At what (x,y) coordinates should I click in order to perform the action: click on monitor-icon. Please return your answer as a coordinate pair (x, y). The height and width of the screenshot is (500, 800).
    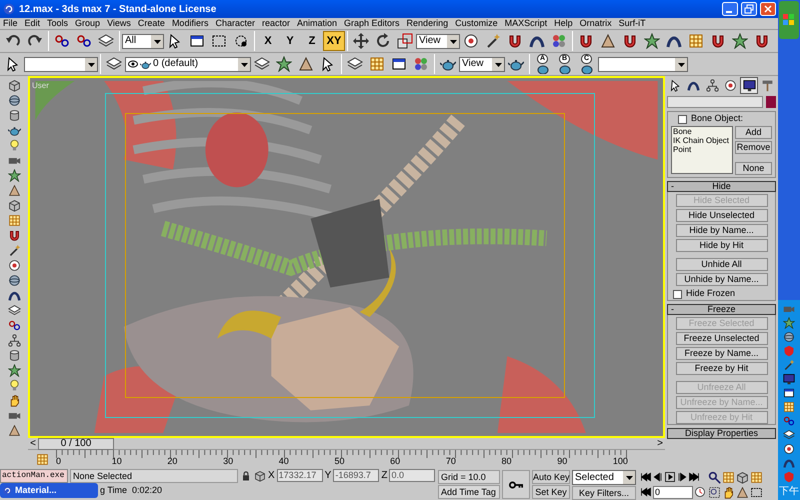
    Looking at the image, I should click on (789, 379).